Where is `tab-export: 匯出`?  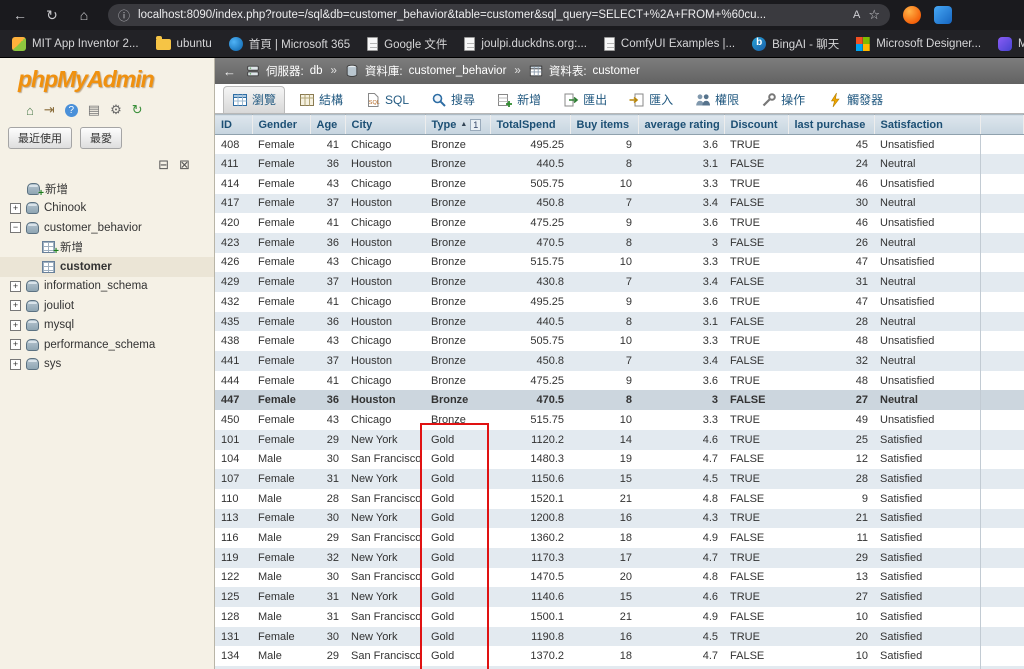 tab-export: 匯出 is located at coordinates (585, 100).